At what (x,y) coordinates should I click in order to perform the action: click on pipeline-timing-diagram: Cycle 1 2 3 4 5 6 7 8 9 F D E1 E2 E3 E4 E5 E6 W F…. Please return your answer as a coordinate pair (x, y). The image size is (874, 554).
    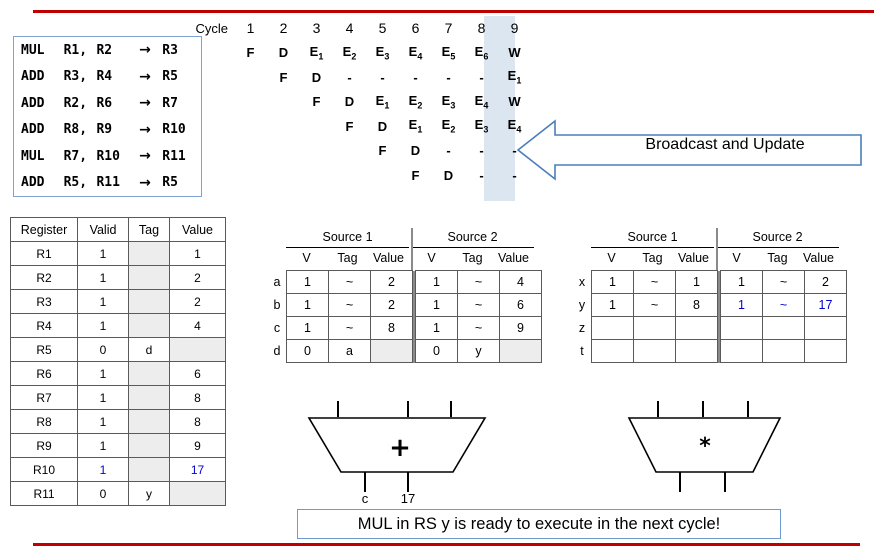
    Looking at the image, I should click on (350, 102).